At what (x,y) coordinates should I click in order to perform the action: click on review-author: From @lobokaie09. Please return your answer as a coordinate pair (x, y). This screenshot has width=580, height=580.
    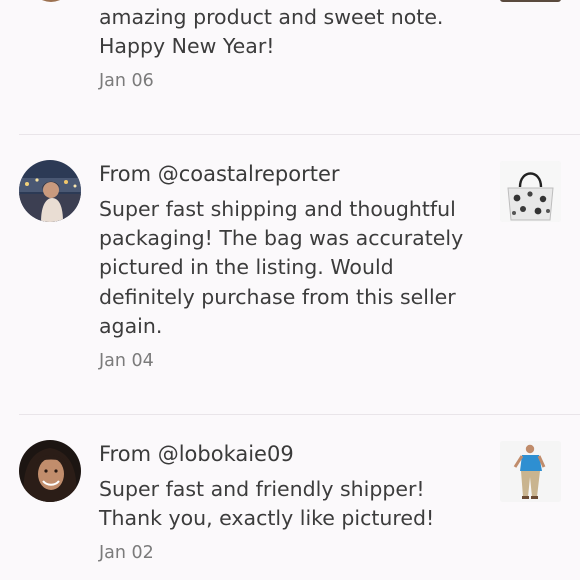
    Looking at the image, I should click on (196, 454).